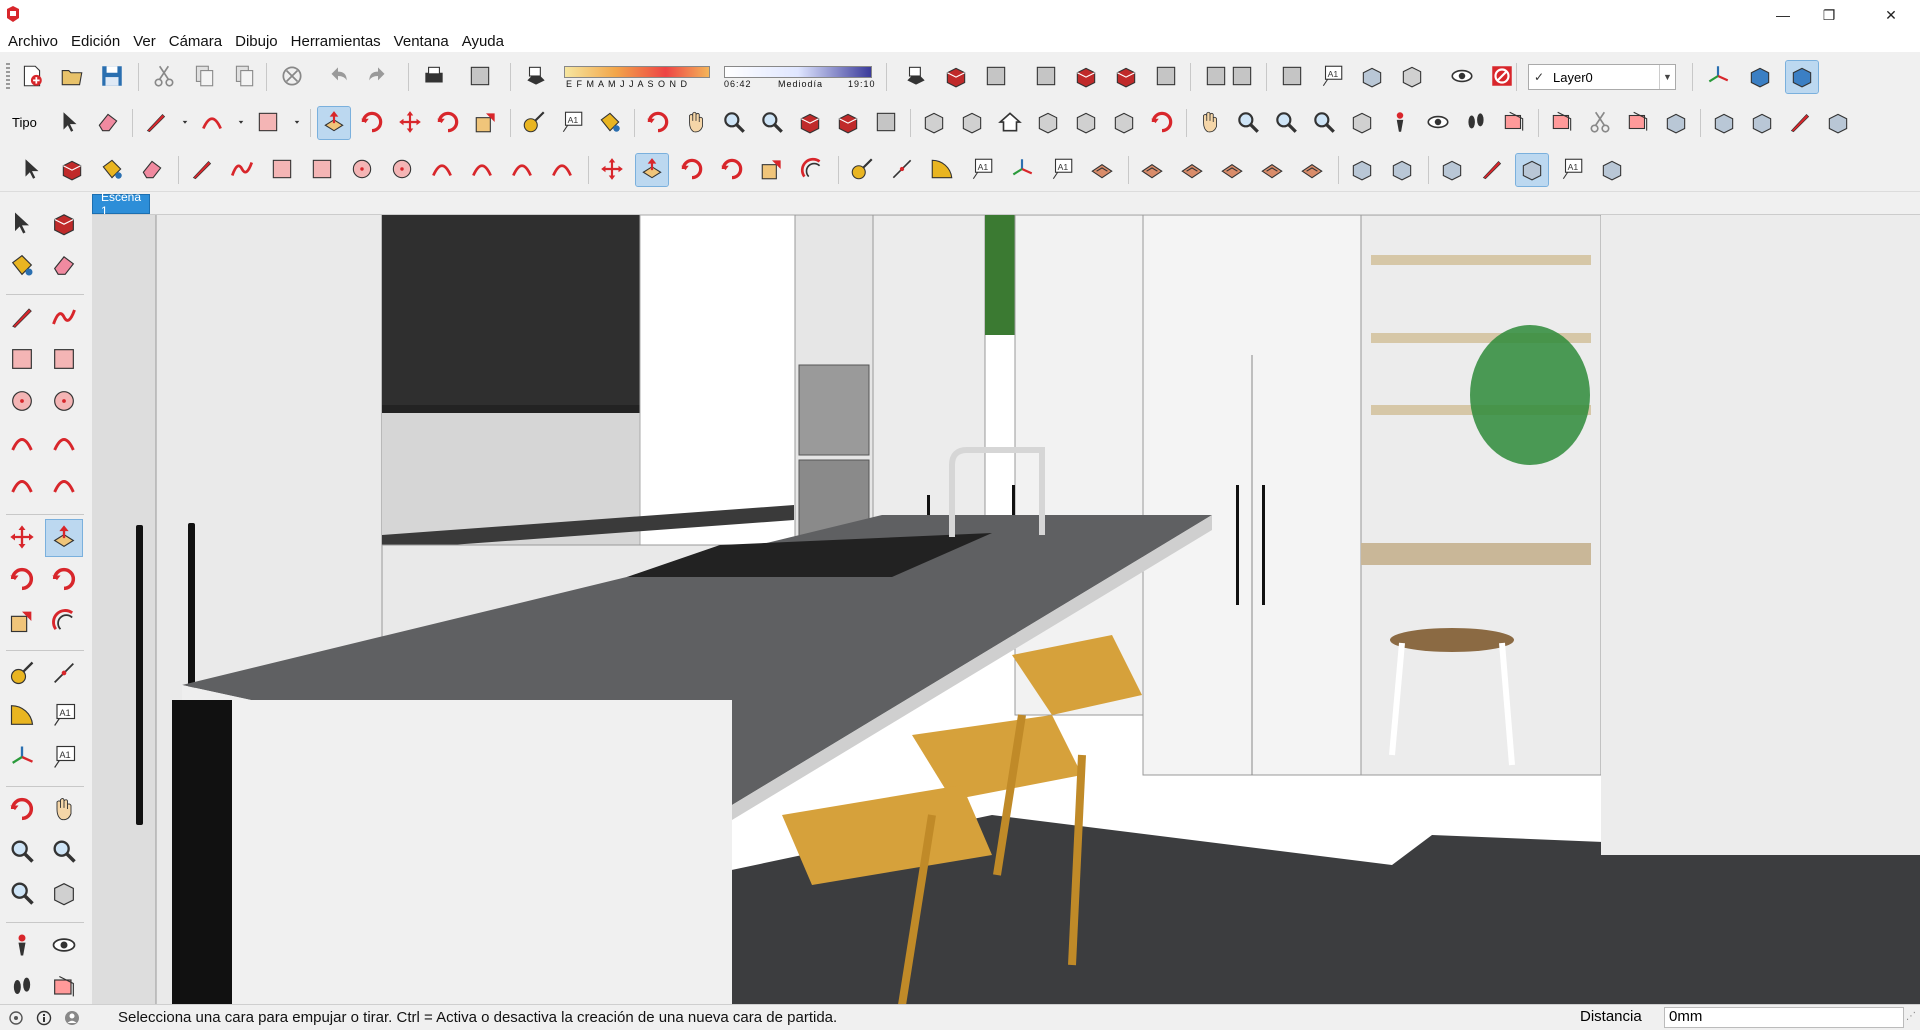 This screenshot has width=1920, height=1030. I want to click on smoove-button, so click(1152, 170).